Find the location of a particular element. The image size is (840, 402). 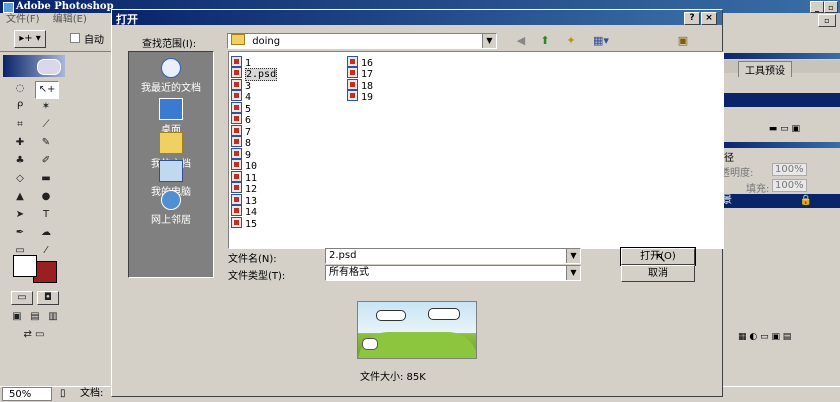

move-tool-preset-button: ▸+ ▾ is located at coordinates (30, 39).